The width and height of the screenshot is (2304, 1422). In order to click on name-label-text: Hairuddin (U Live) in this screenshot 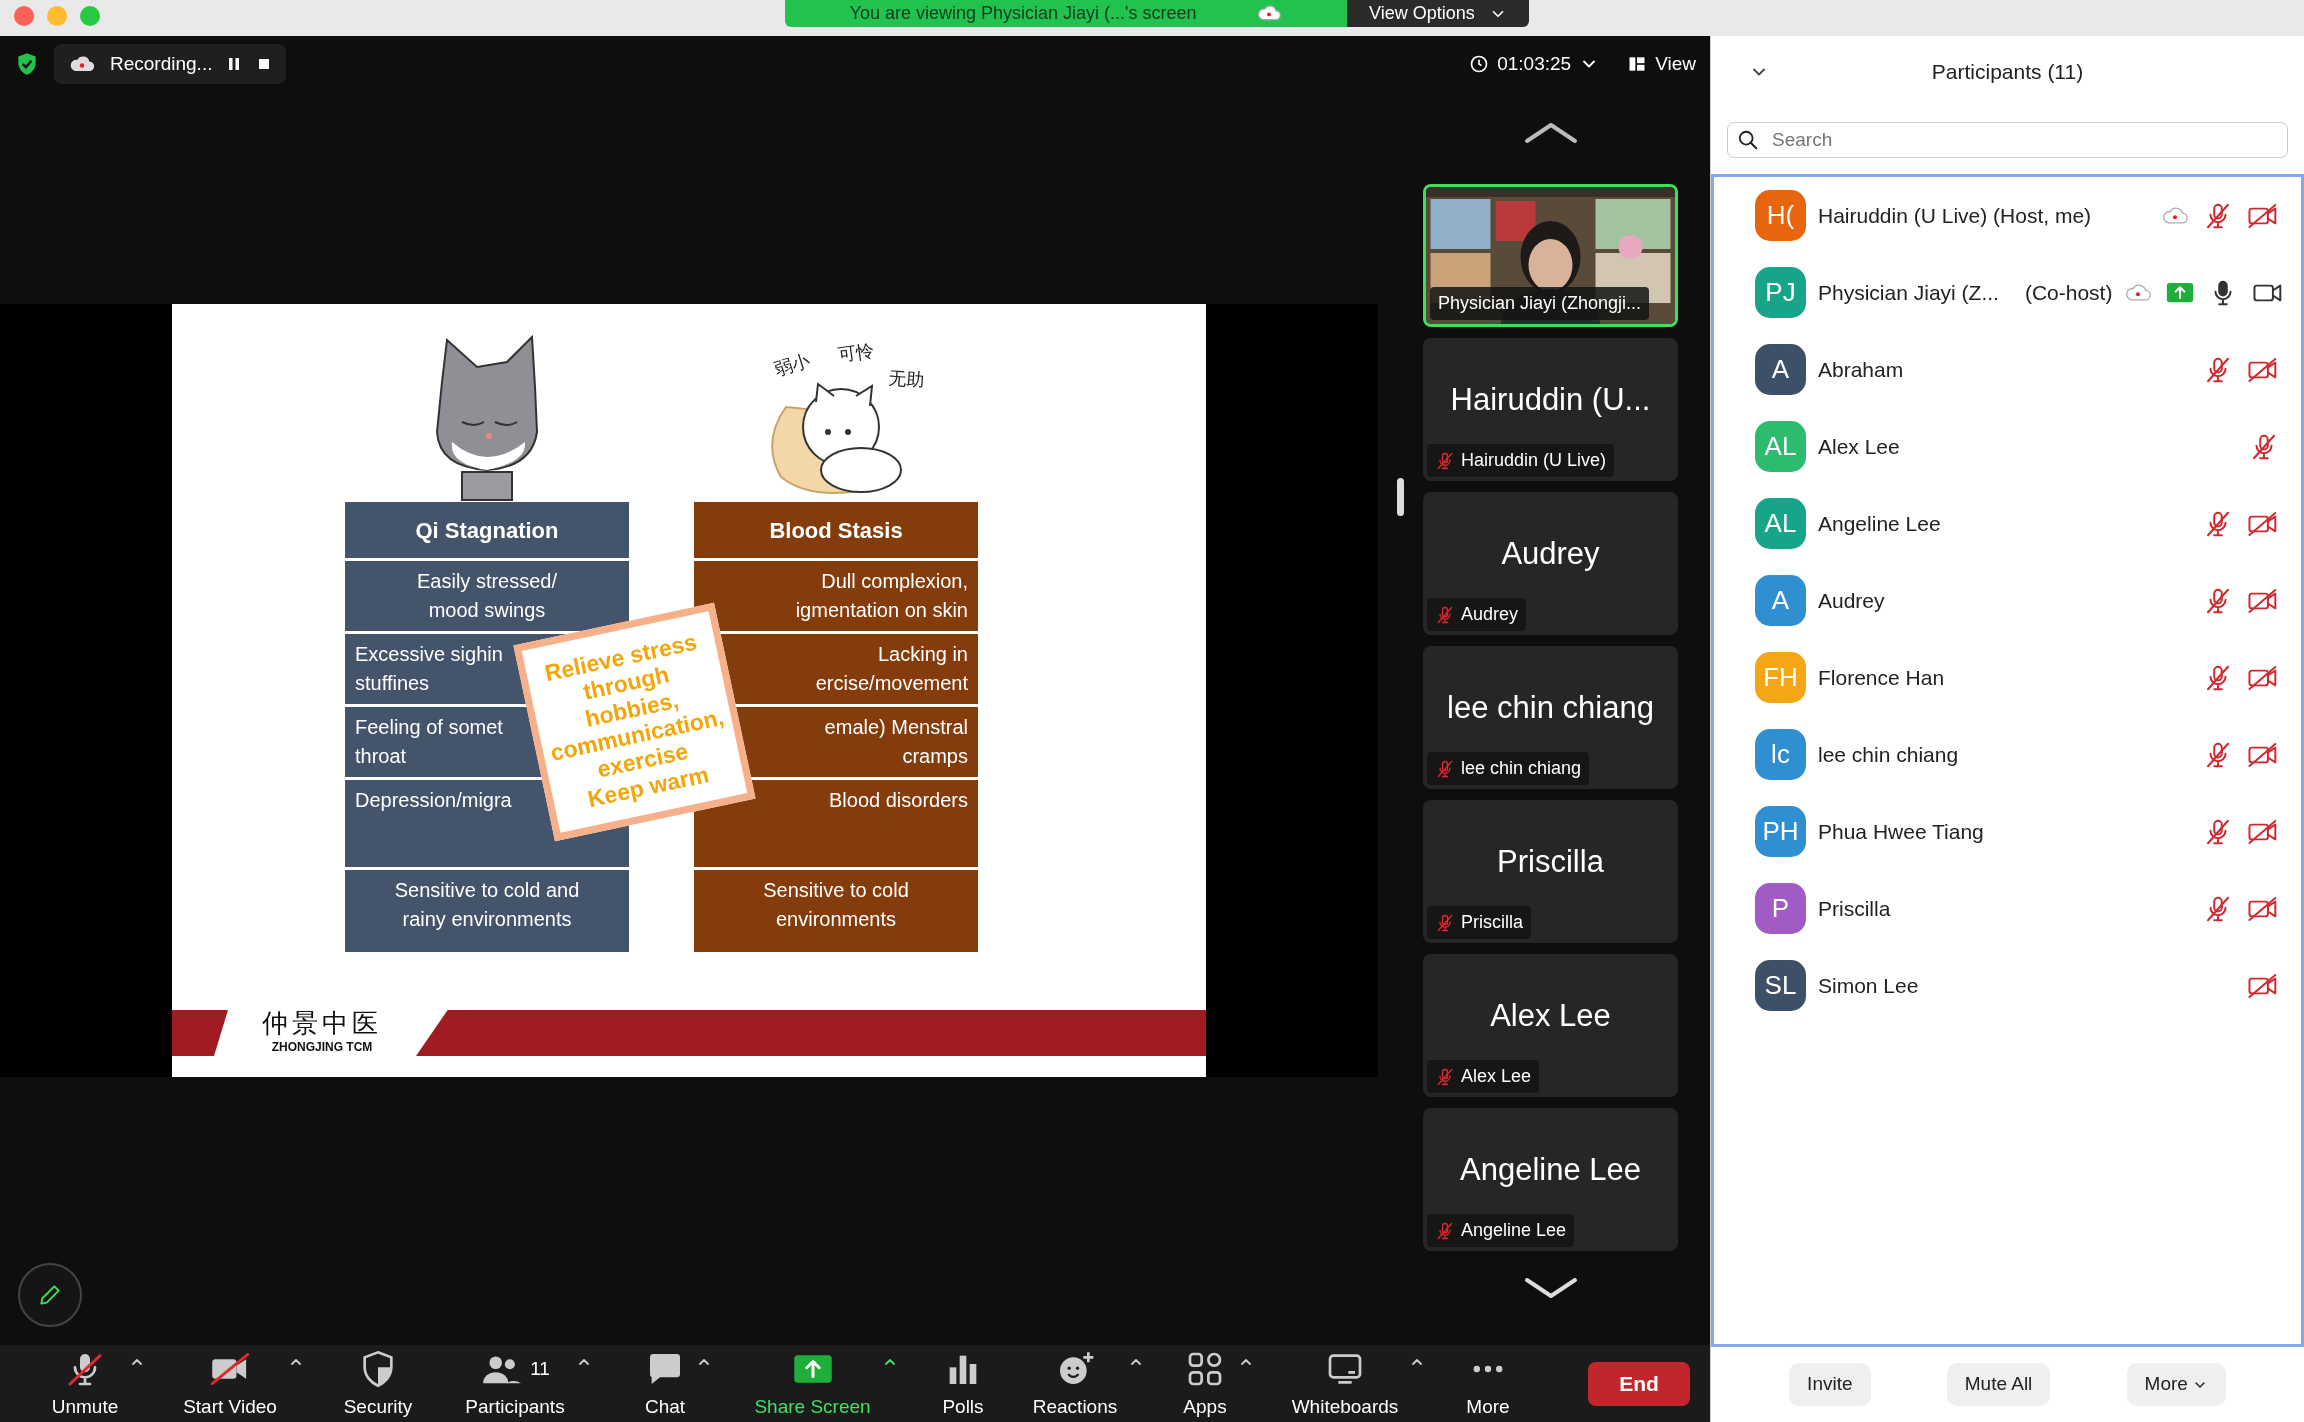, I will do `click(1534, 460)`.